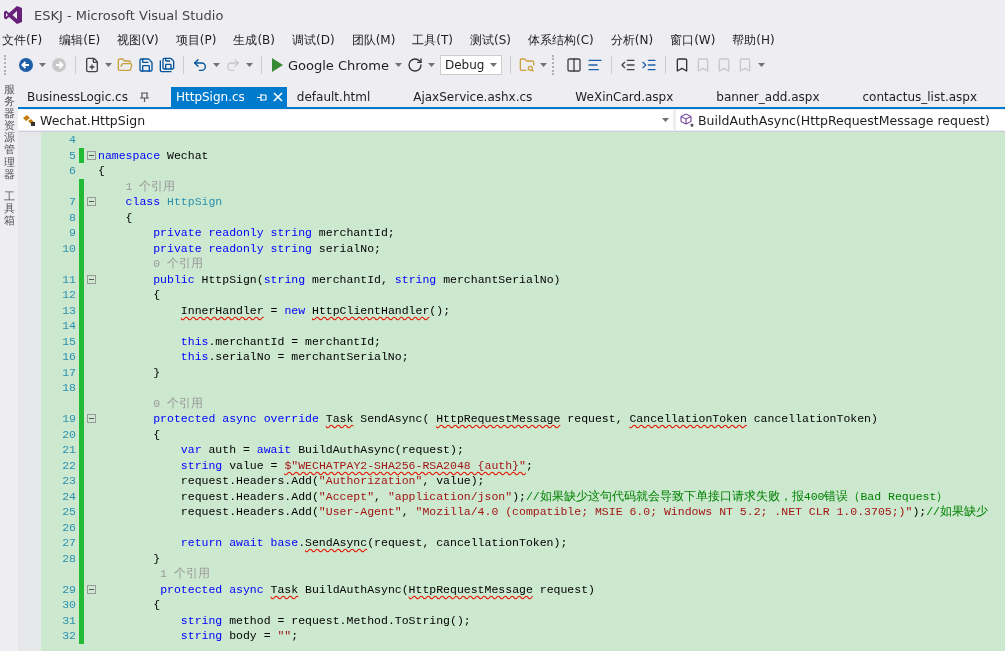 This screenshot has width=1005, height=651. Describe the element at coordinates (200, 65) in the screenshot. I see `undo-icon` at that location.